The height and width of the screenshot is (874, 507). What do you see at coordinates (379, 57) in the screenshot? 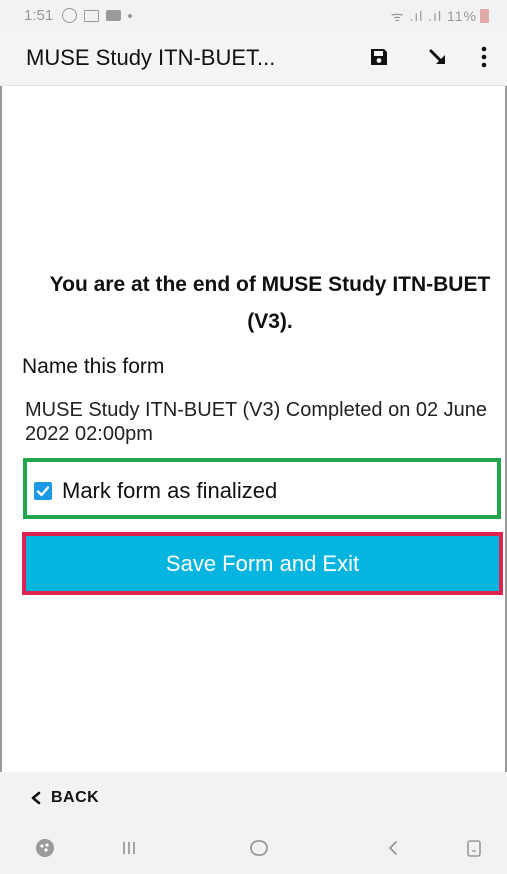
I see `save-icon` at bounding box center [379, 57].